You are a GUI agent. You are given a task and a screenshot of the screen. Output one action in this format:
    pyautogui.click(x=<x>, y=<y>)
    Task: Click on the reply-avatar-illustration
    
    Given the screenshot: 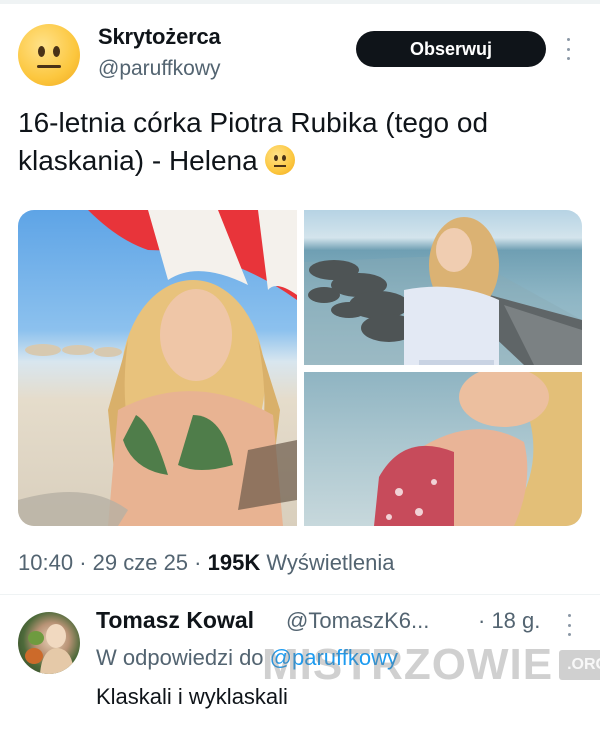 What is the action you would take?
    pyautogui.click(x=49, y=649)
    